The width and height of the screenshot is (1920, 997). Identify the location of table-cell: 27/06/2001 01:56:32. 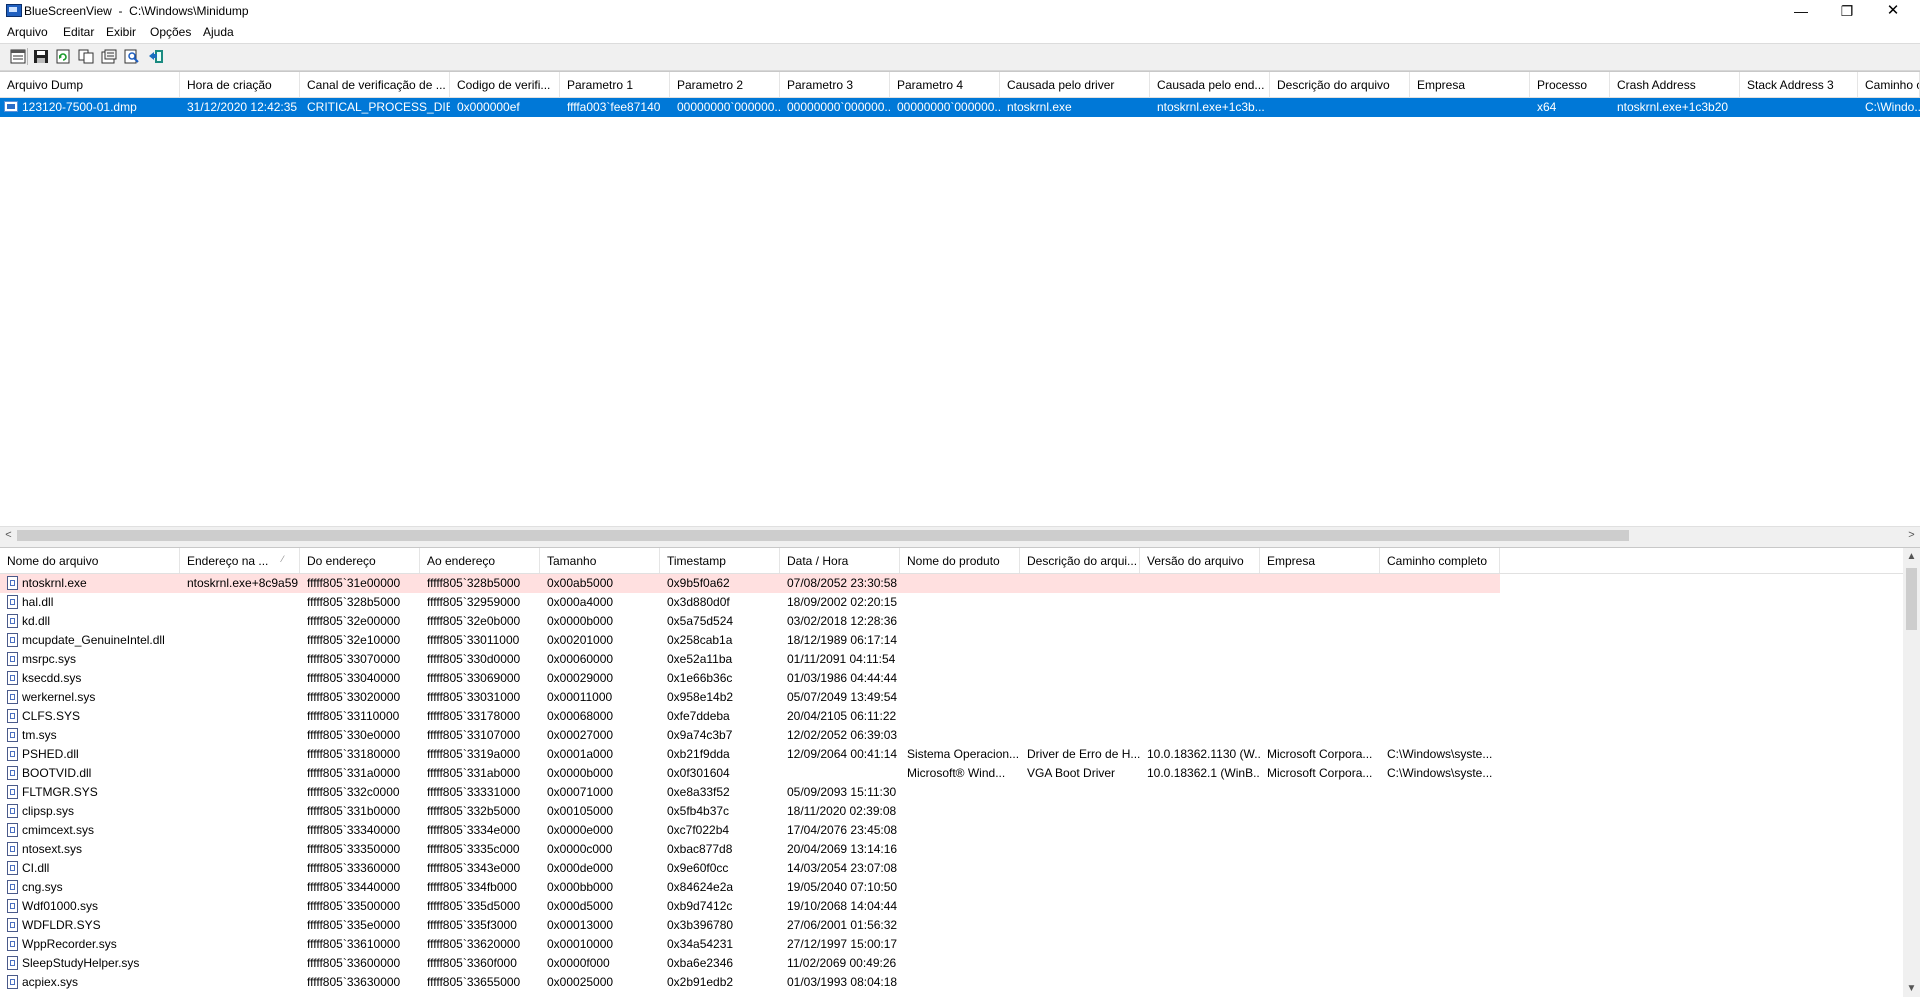
(842, 925).